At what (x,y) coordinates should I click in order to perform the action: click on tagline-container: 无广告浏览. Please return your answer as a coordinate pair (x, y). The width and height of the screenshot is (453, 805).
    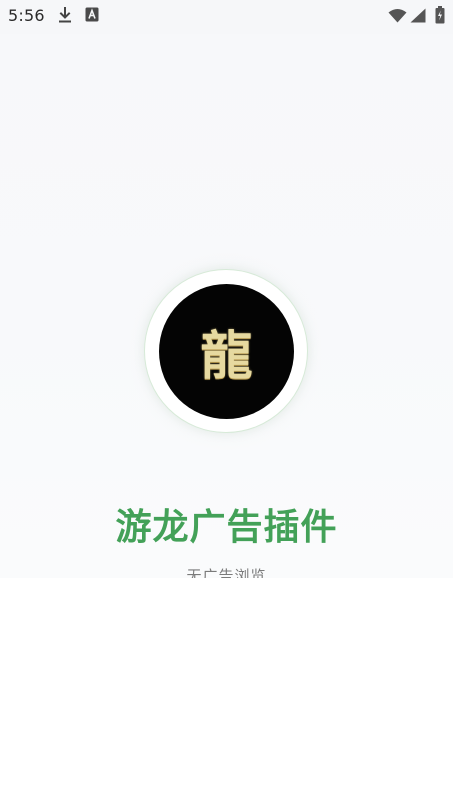
    Looking at the image, I should click on (226, 570).